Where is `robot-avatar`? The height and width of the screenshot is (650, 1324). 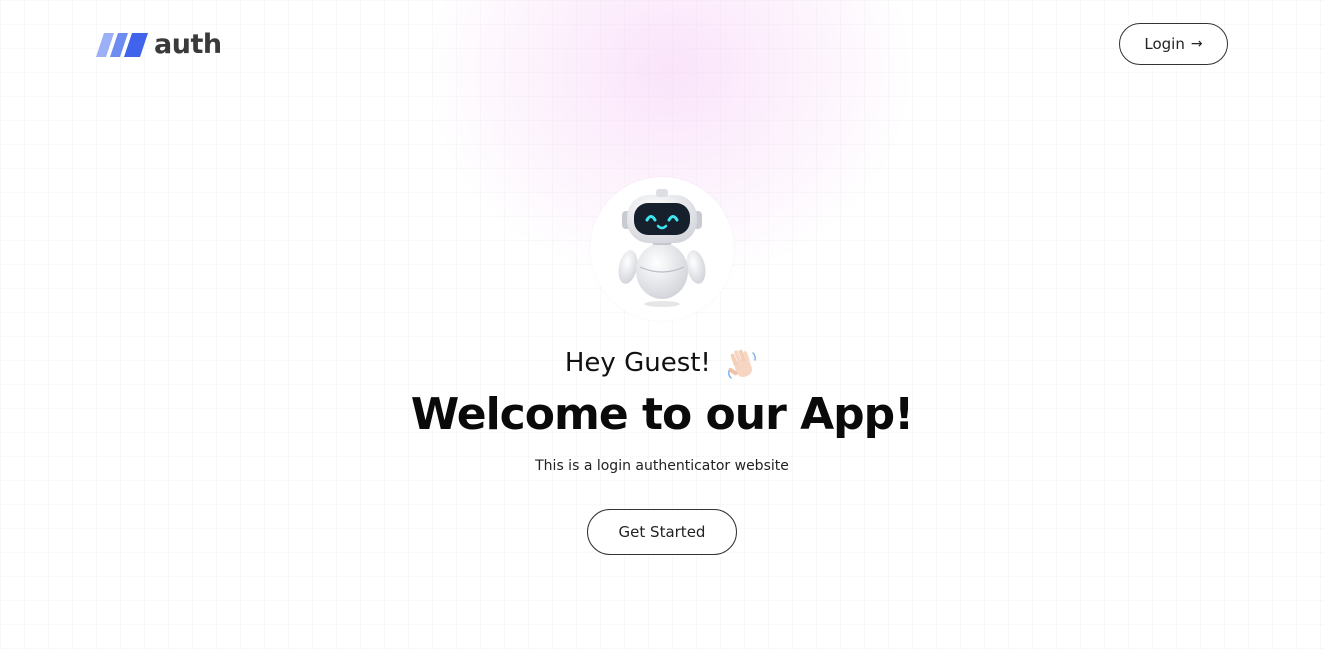
robot-avatar is located at coordinates (662, 249).